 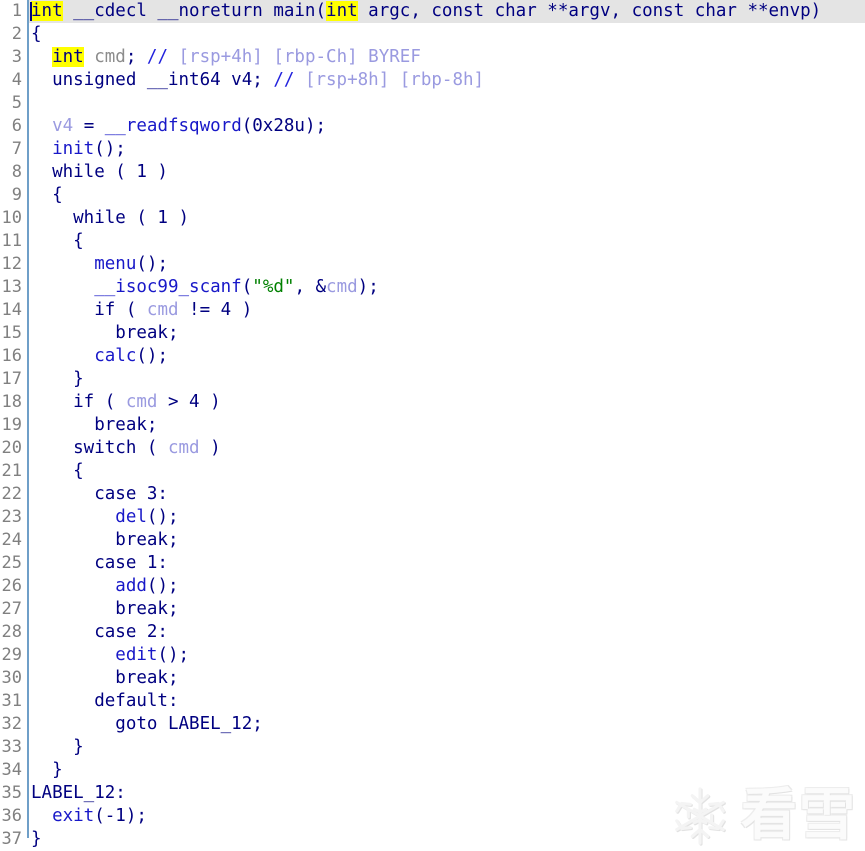 What do you see at coordinates (115, 264) in the screenshot?
I see `token: menu` at bounding box center [115, 264].